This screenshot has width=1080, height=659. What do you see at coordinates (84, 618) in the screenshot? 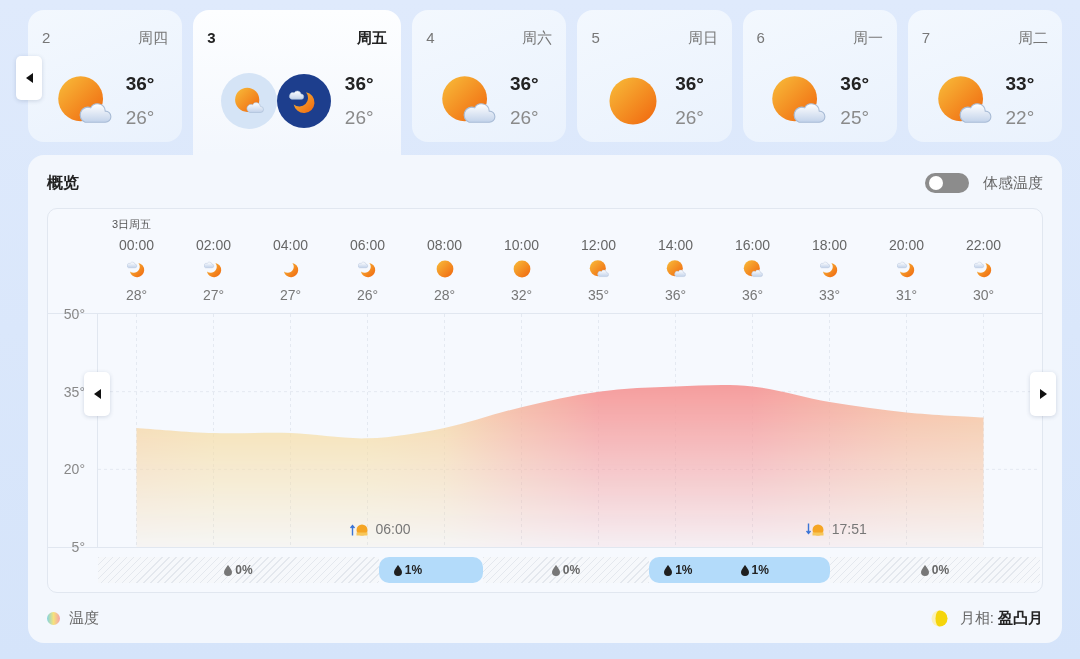
I see `legend-label: 温度` at bounding box center [84, 618].